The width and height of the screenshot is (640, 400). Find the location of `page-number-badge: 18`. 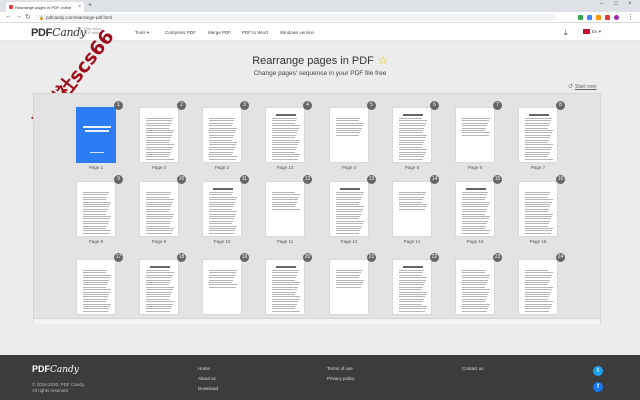

page-number-badge: 18 is located at coordinates (181, 257).